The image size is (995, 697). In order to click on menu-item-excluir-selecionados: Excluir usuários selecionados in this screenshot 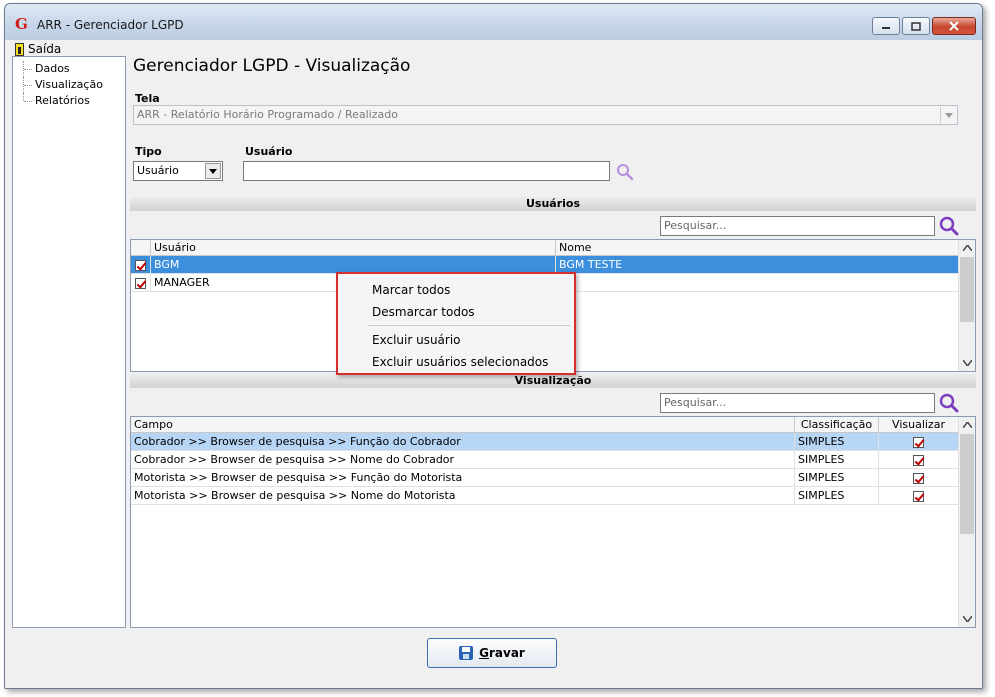, I will do `click(456, 362)`.